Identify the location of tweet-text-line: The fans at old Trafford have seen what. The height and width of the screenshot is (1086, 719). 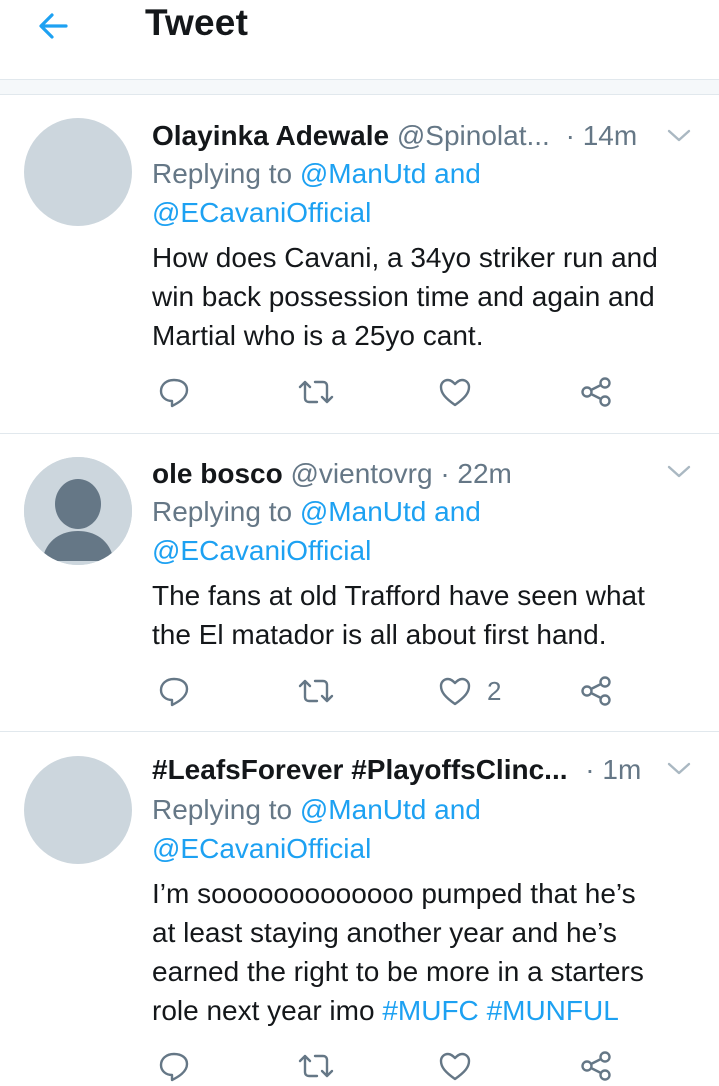
(398, 595).